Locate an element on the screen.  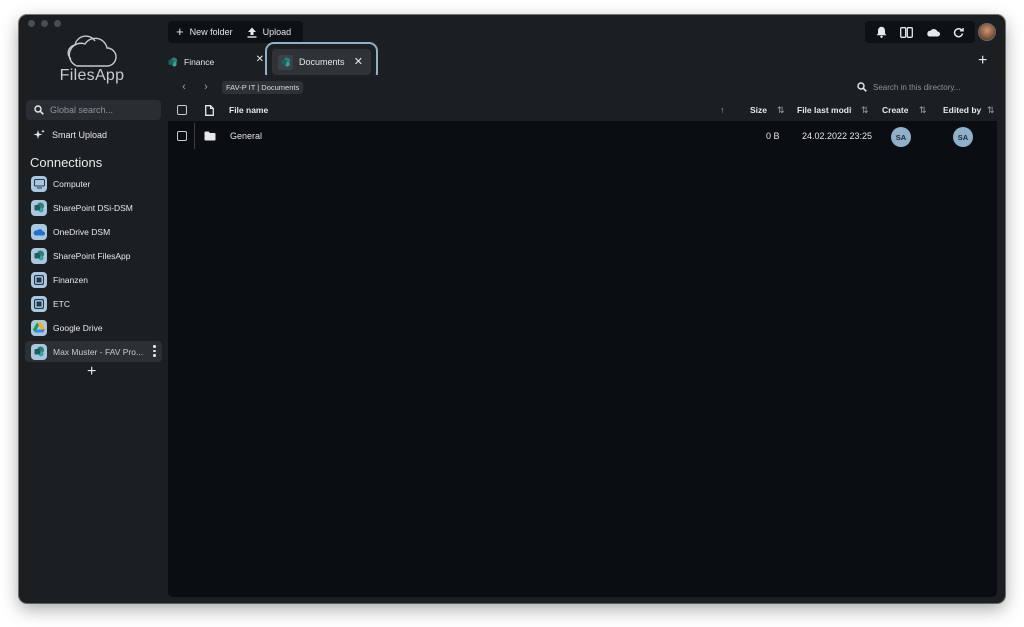
directory-search-input is located at coordinates (928, 87).